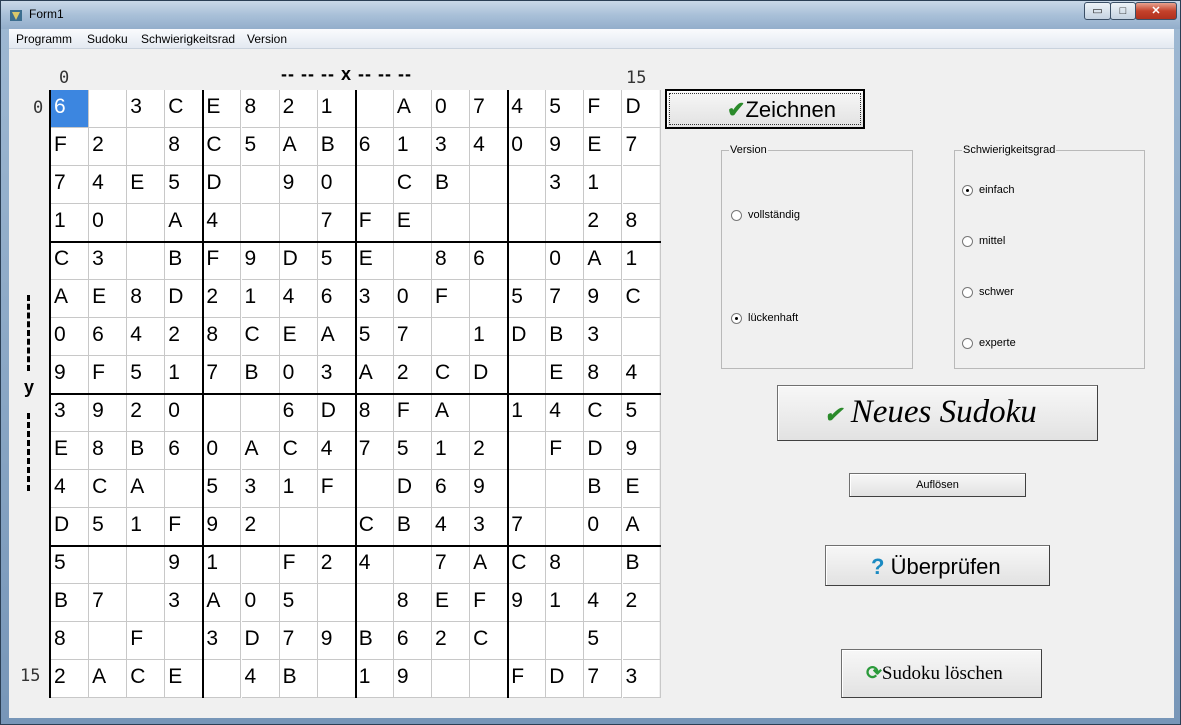 The height and width of the screenshot is (725, 1181). Describe the element at coordinates (988, 190) in the screenshot. I see `difficulty-radio: einfach` at that location.